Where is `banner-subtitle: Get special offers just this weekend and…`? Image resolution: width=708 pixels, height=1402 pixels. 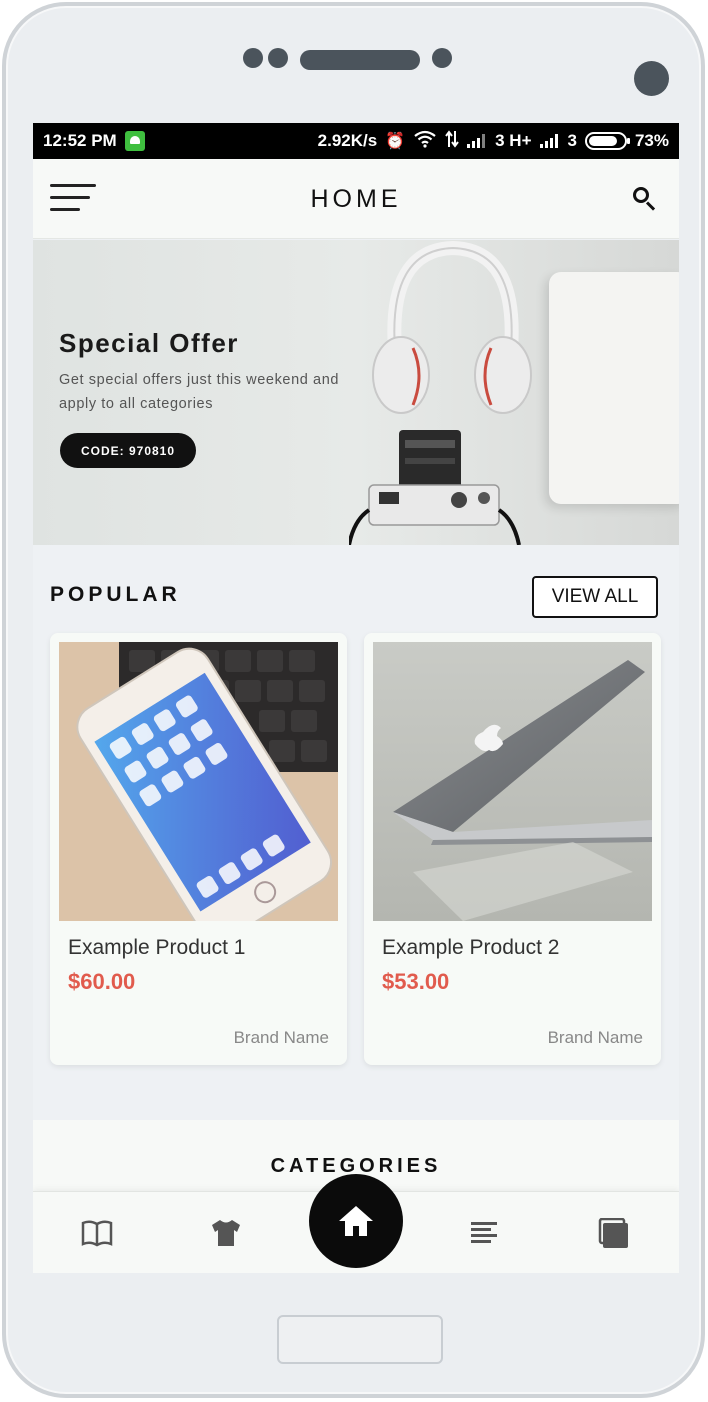
banner-subtitle: Get special offers just this weekend and… is located at coordinates (199, 392).